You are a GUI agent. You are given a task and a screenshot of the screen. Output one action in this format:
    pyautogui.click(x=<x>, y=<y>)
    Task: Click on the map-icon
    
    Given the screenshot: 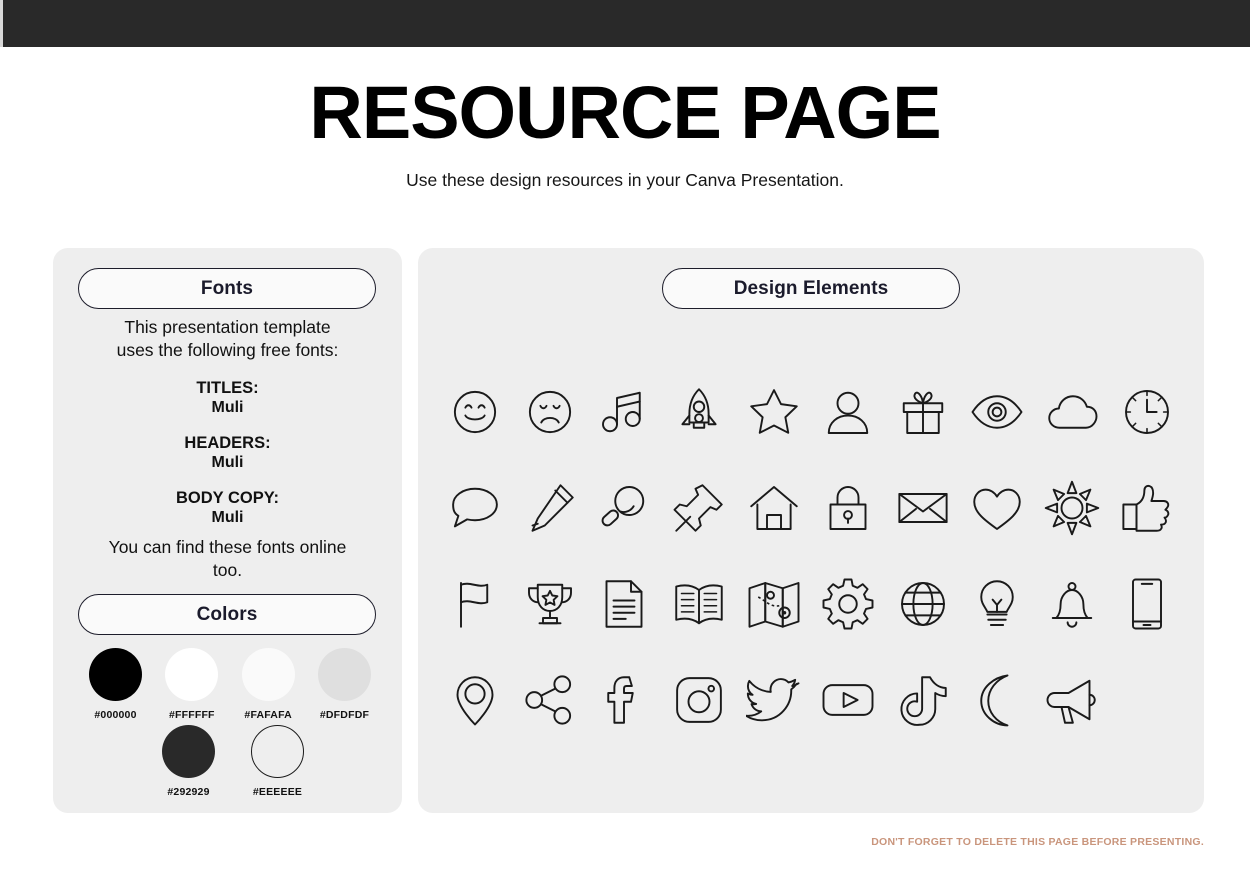 What is the action you would take?
    pyautogui.click(x=774, y=604)
    